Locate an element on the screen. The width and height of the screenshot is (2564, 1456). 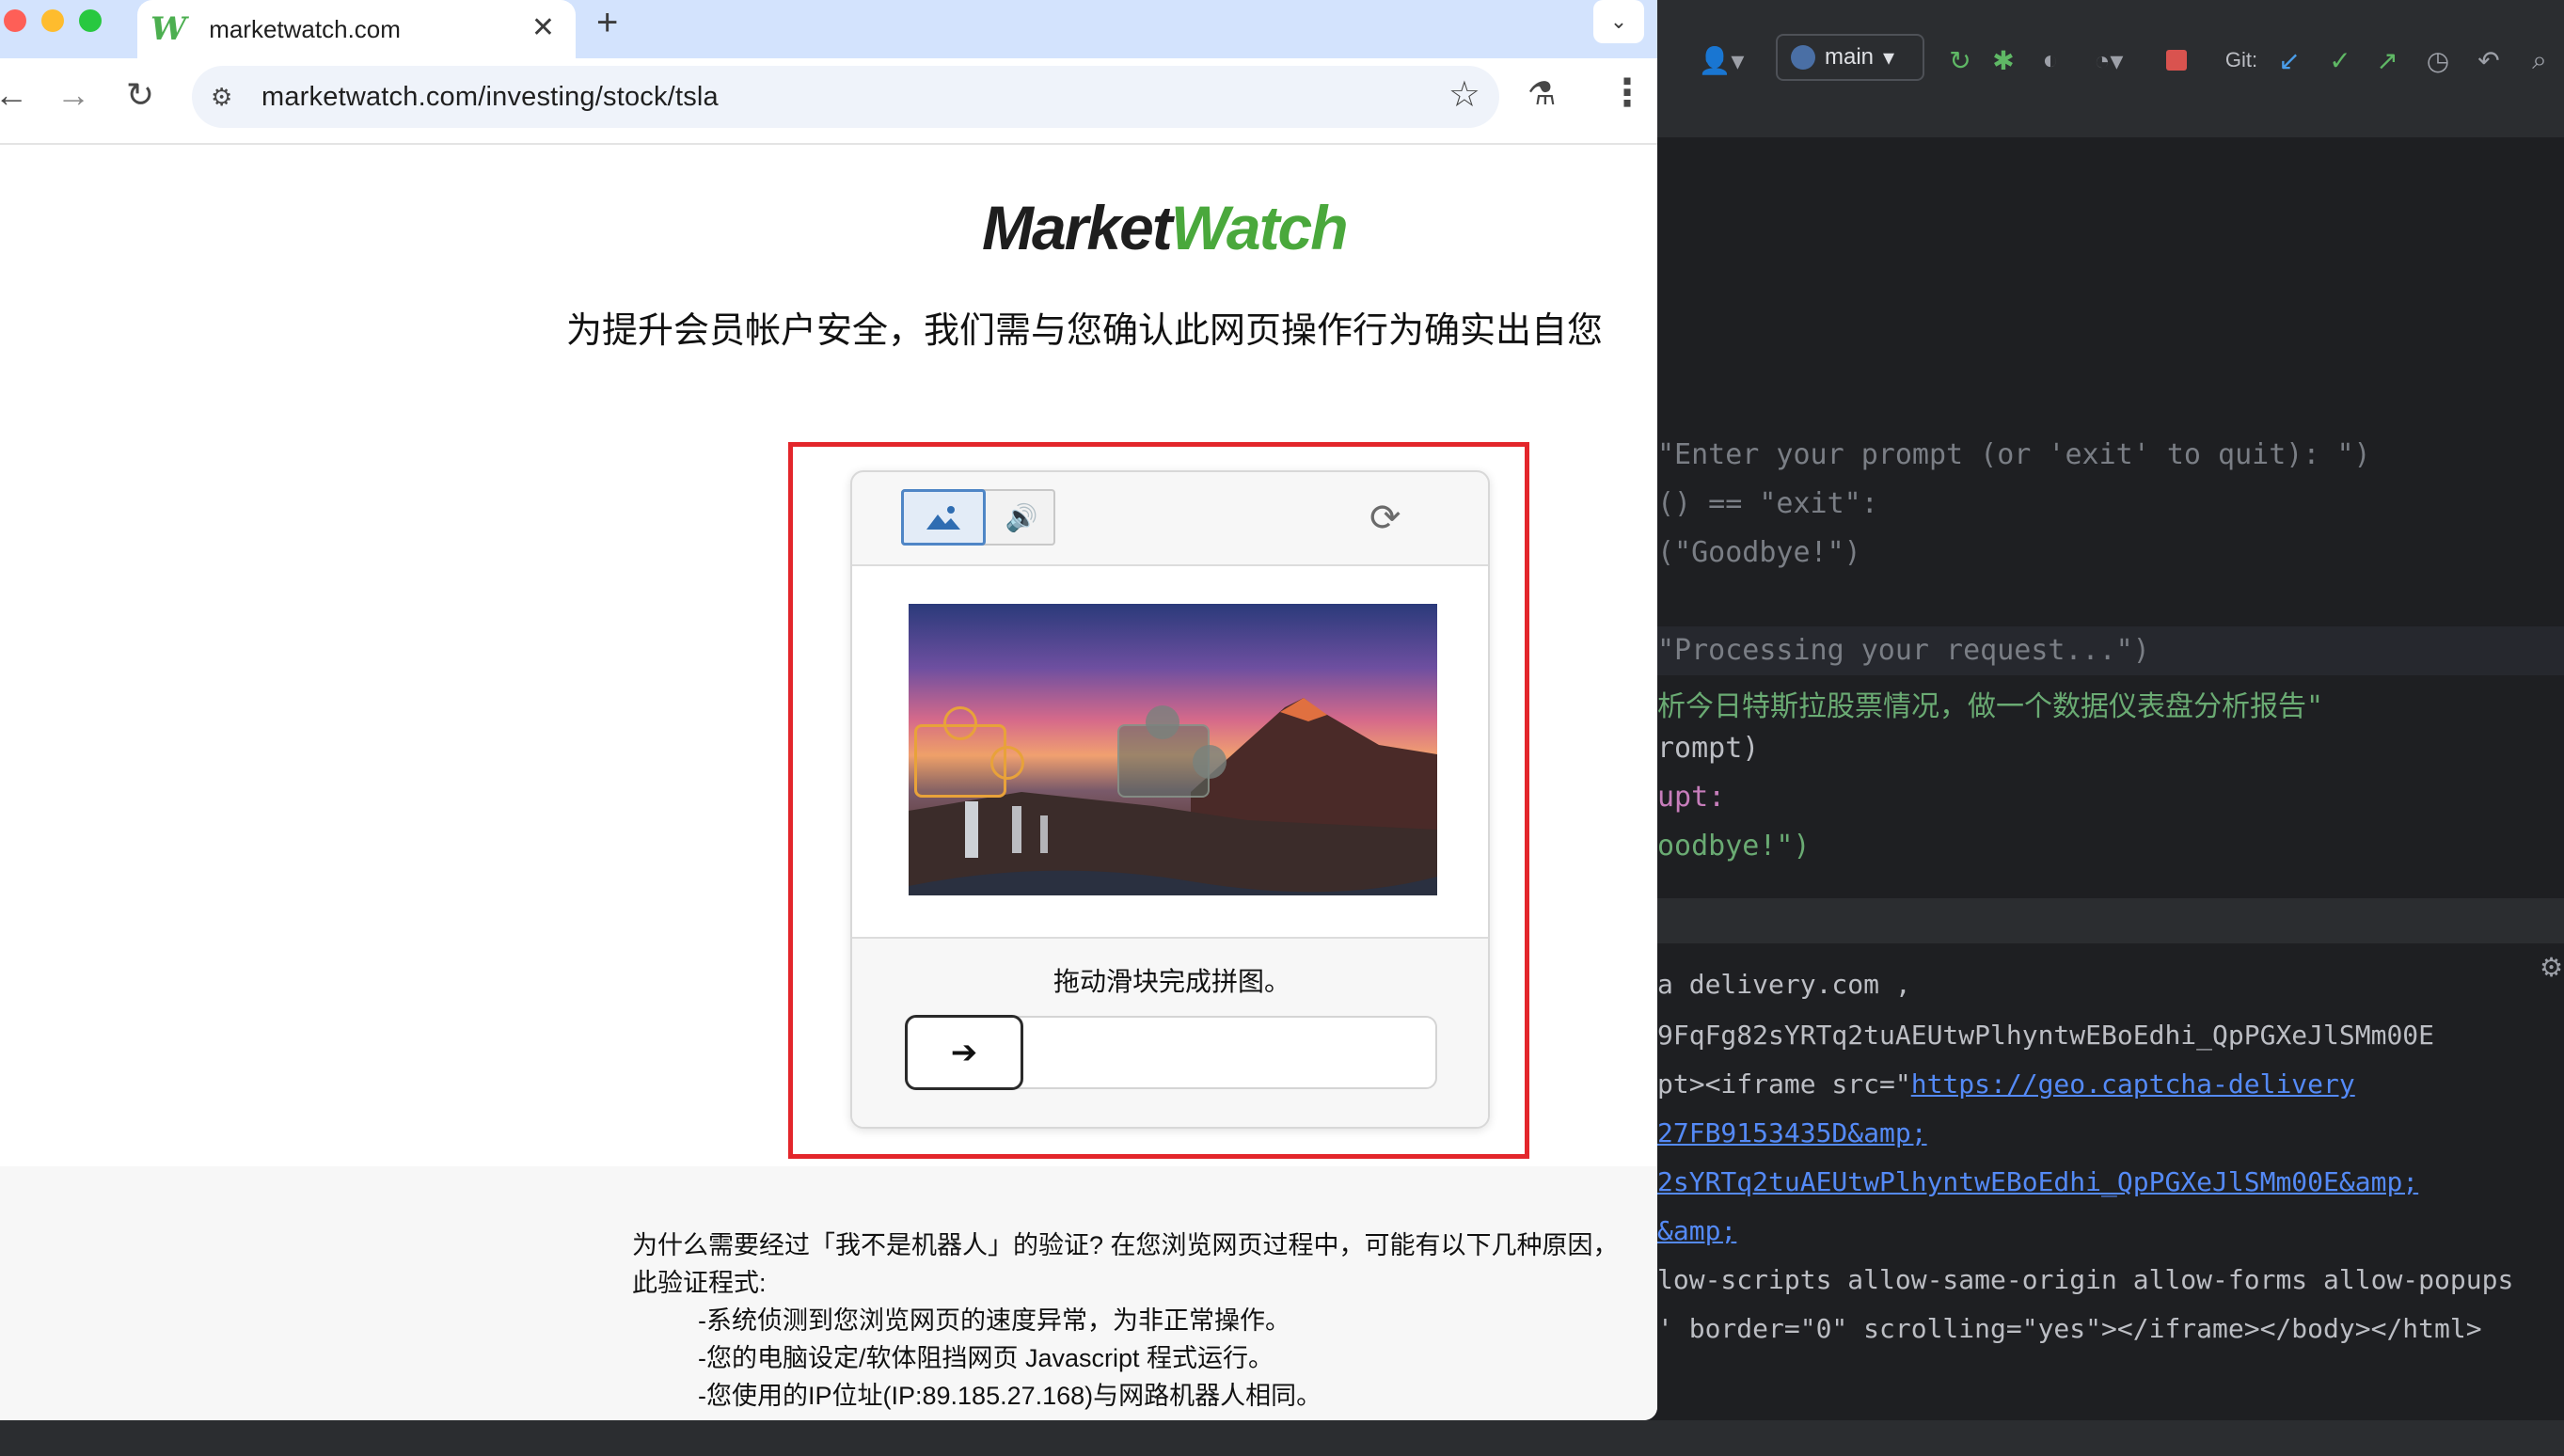
captcha-mode-toggle: 🔊 is located at coordinates (978, 517).